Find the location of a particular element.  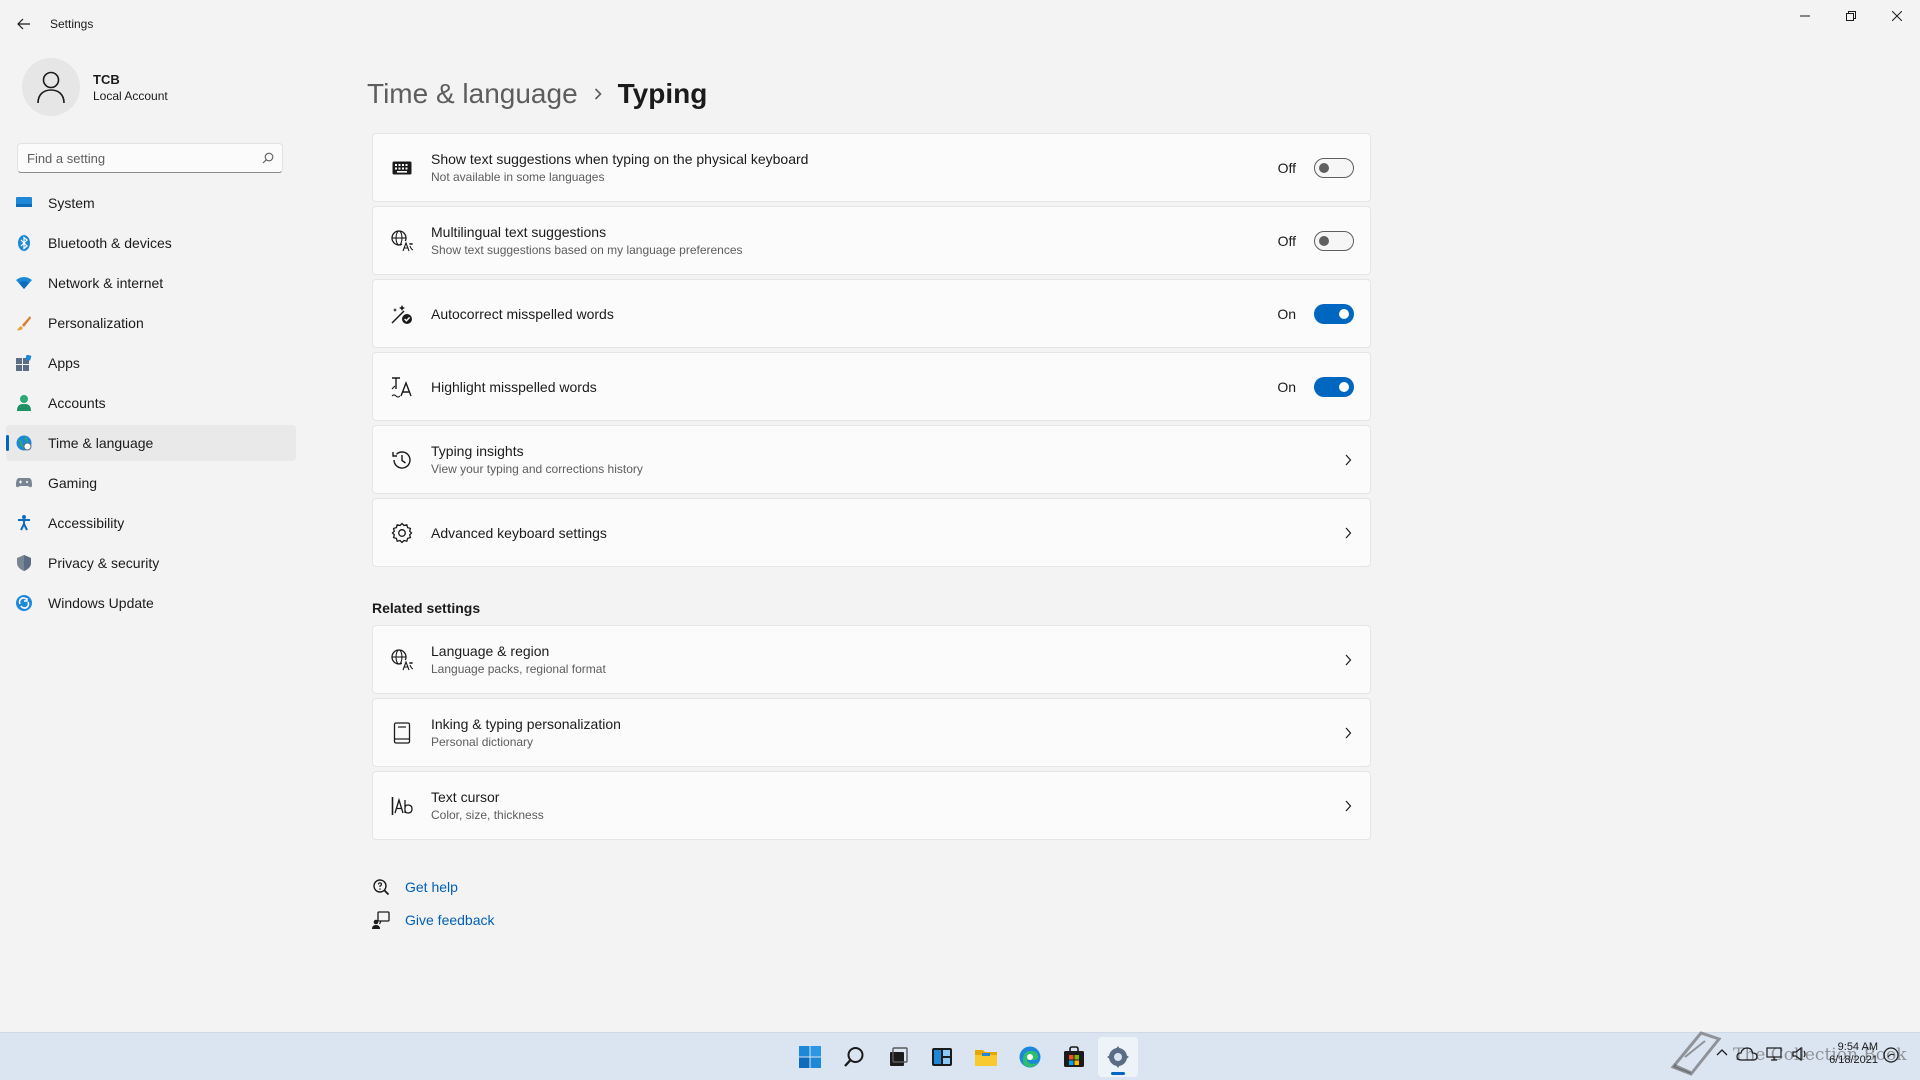

related-text-cursor: Text cursor Color, size, thickness is located at coordinates (871, 805).